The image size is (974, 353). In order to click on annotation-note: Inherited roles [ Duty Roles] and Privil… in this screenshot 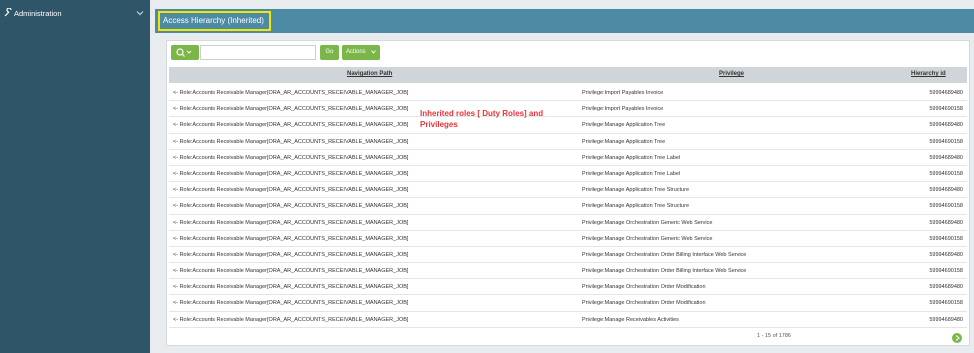, I will do `click(482, 119)`.